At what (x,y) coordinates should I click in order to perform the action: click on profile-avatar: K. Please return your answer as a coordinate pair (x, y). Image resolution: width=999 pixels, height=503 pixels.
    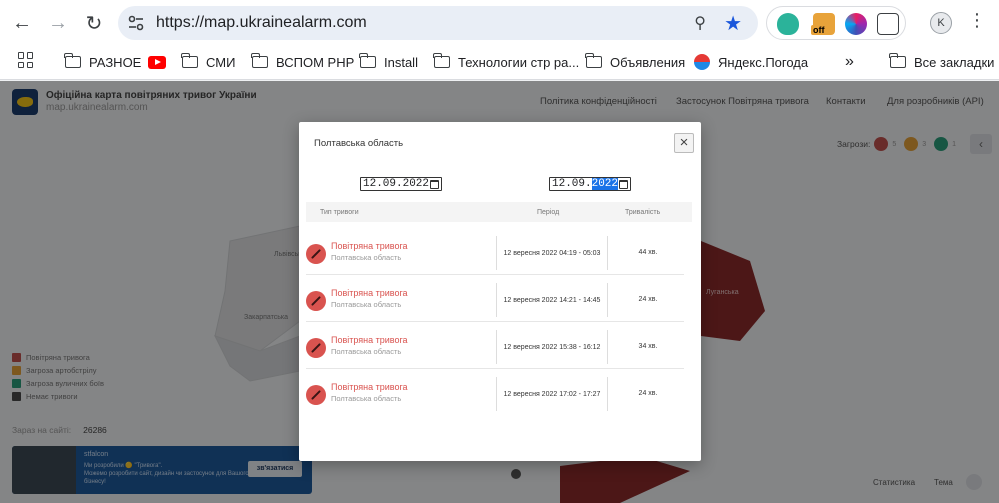
    Looking at the image, I should click on (941, 23).